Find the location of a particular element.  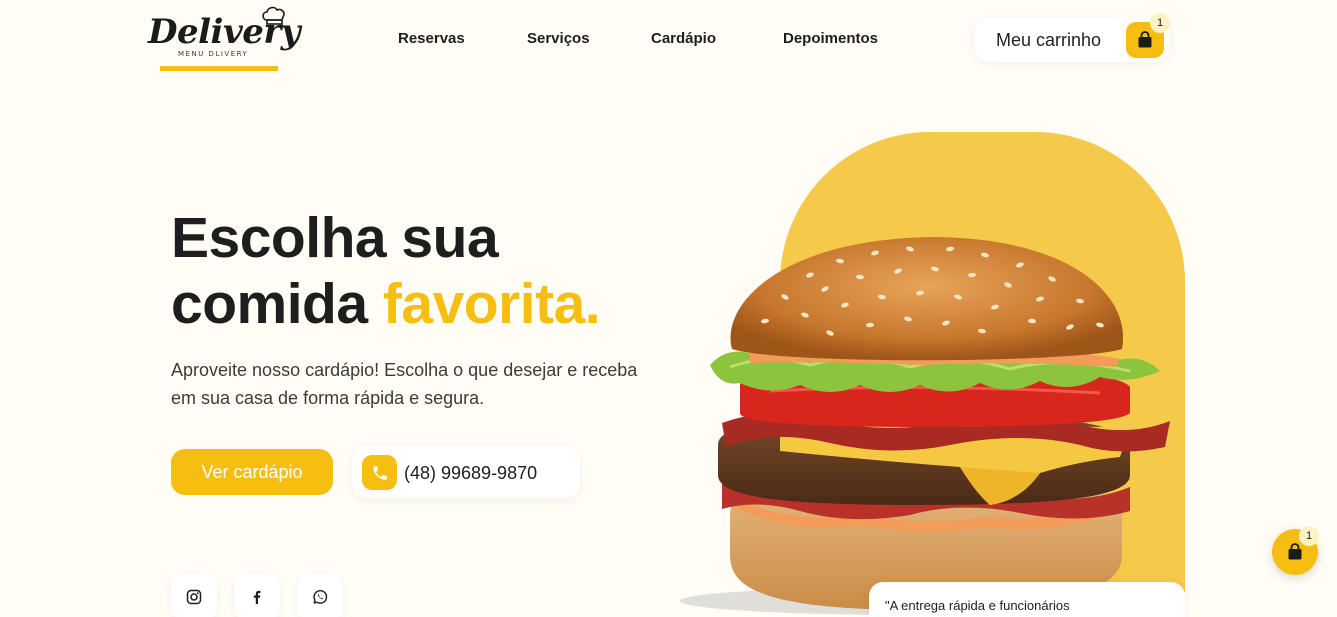

instagram-button is located at coordinates (194, 595).